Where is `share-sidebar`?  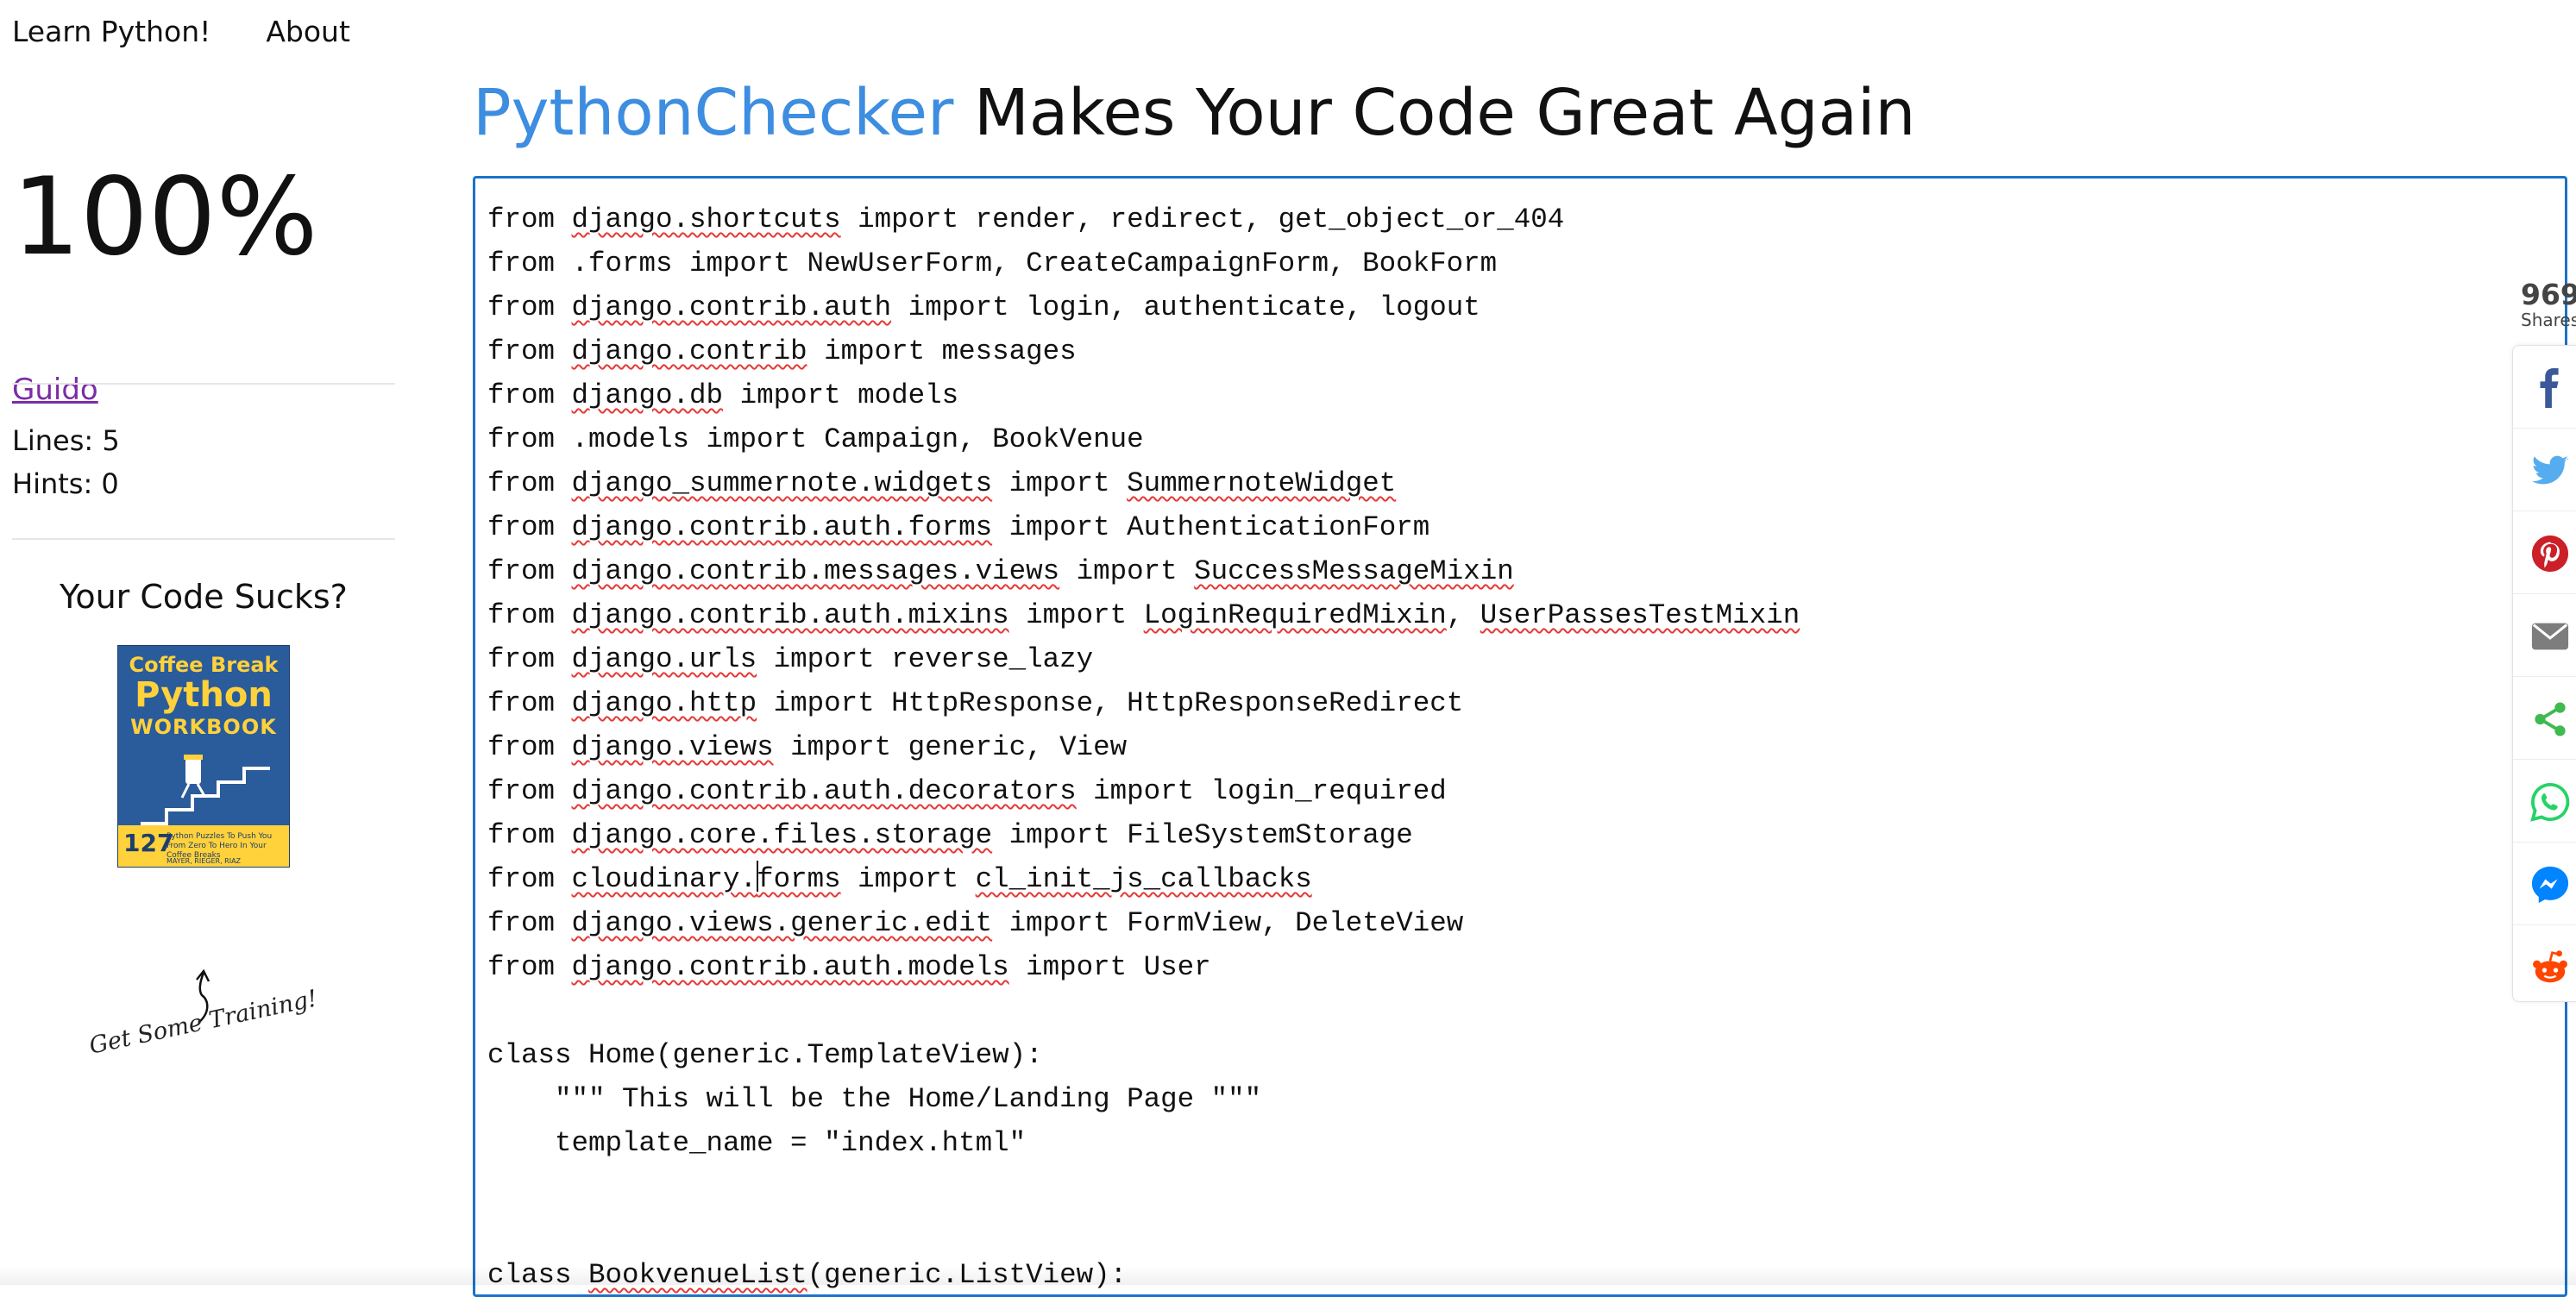
share-sidebar is located at coordinates (2544, 673).